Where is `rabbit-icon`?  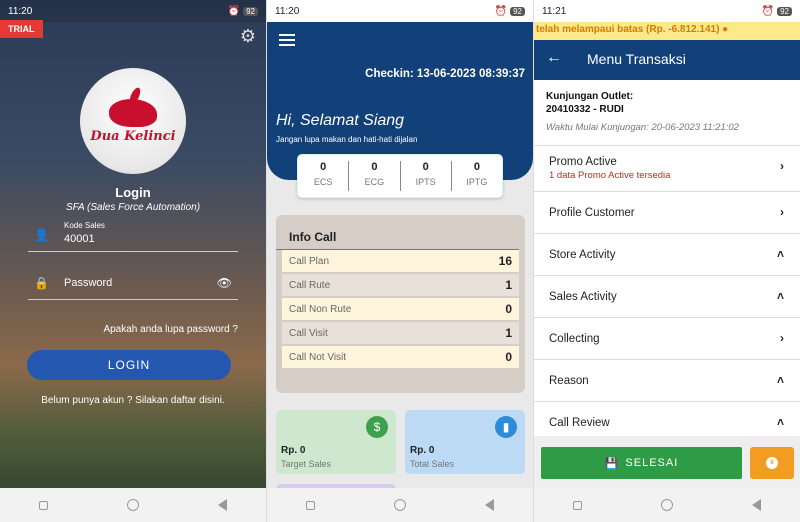
rabbit-icon is located at coordinates (133, 112).